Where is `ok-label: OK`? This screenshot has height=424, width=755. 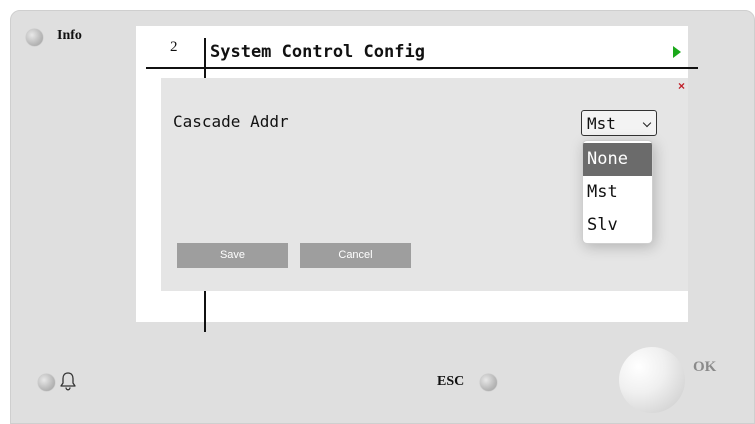
ok-label: OK is located at coordinates (705, 367).